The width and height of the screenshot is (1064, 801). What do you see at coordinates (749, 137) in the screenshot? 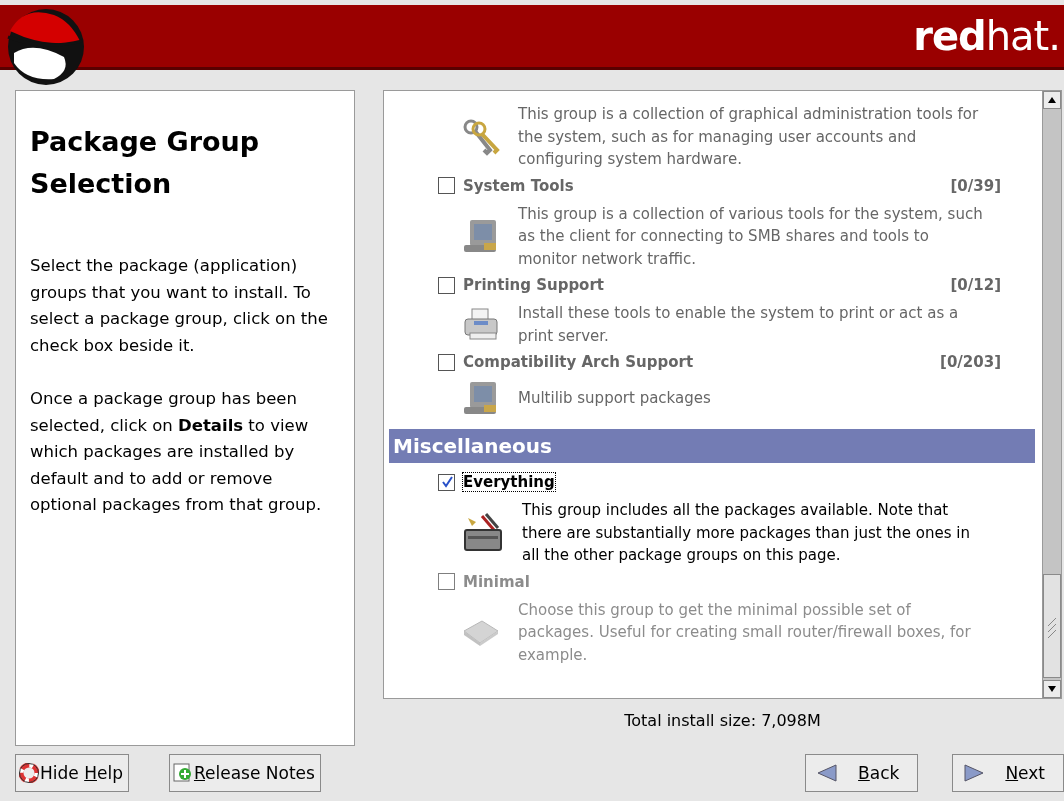
I see `group-description: This group is a collection of graphical administration tools for the system, such as for managing user accounts and configuring system hardware.` at bounding box center [749, 137].